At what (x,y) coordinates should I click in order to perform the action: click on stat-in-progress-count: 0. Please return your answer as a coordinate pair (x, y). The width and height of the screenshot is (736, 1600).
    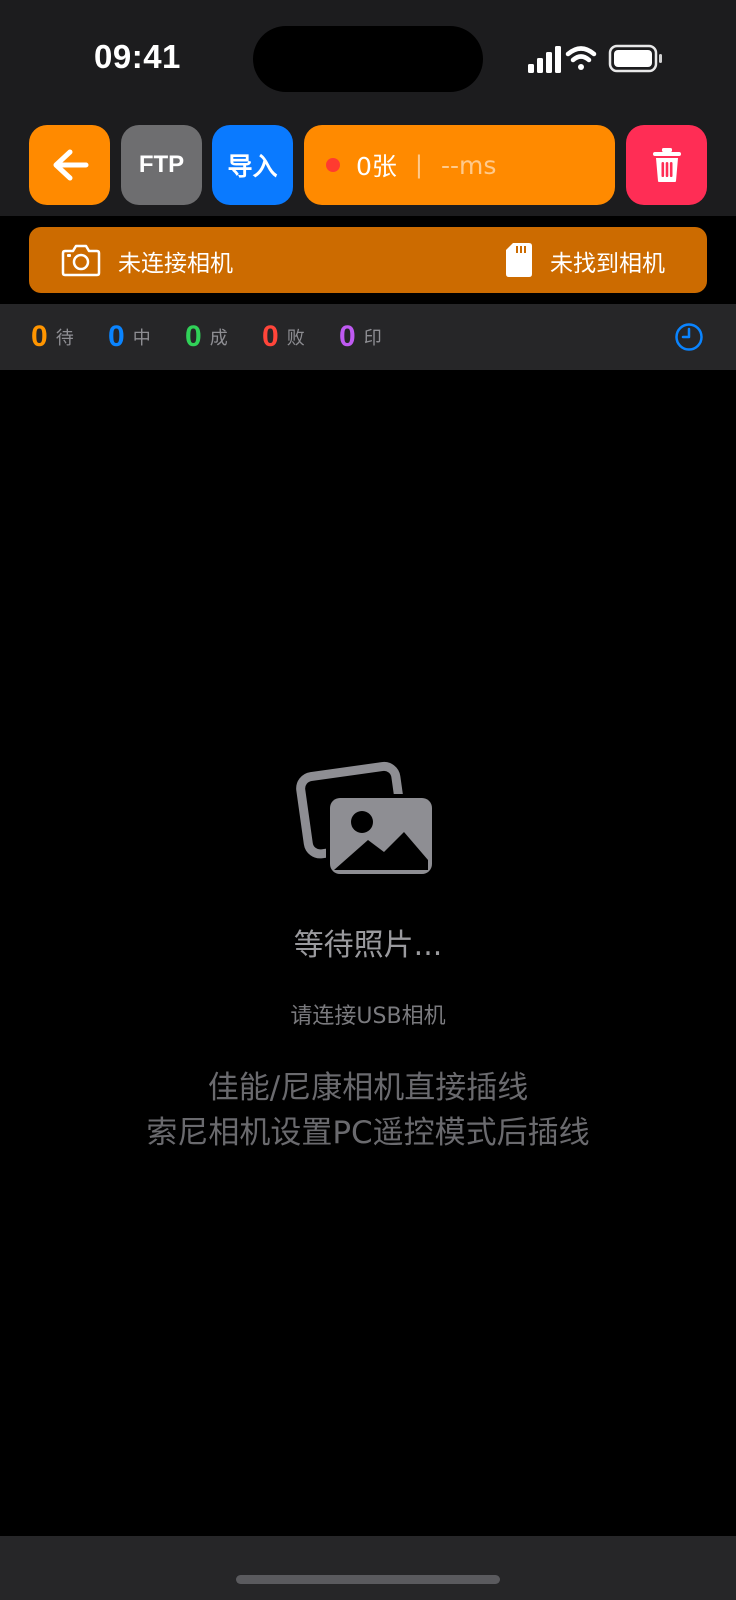
    Looking at the image, I should click on (116, 336).